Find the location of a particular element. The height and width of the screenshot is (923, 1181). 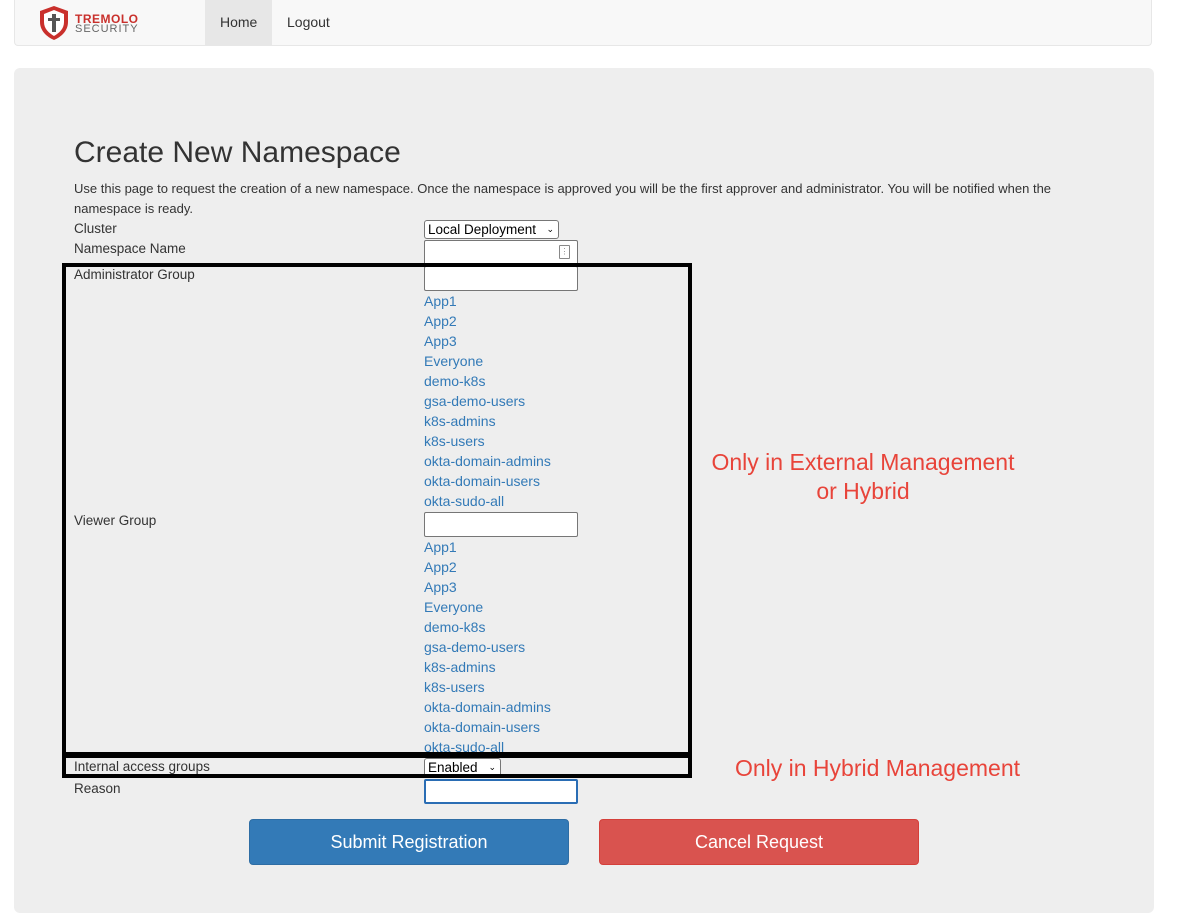

submit-registration-button: Submit Registration is located at coordinates (409, 842).